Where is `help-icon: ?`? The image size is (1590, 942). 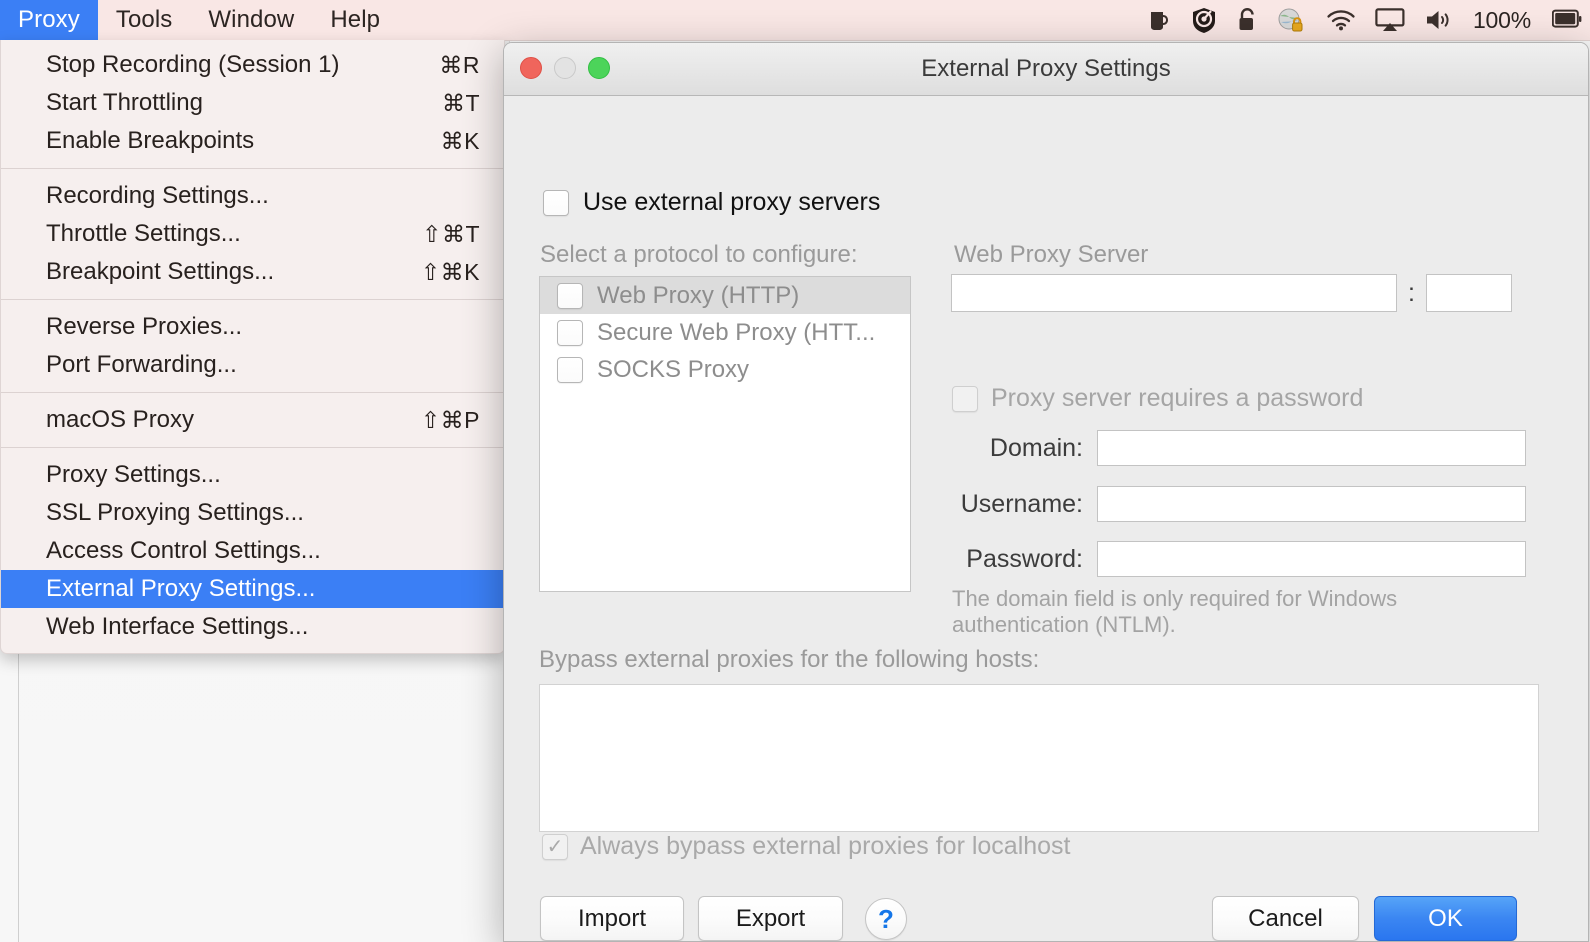 help-icon: ? is located at coordinates (886, 919).